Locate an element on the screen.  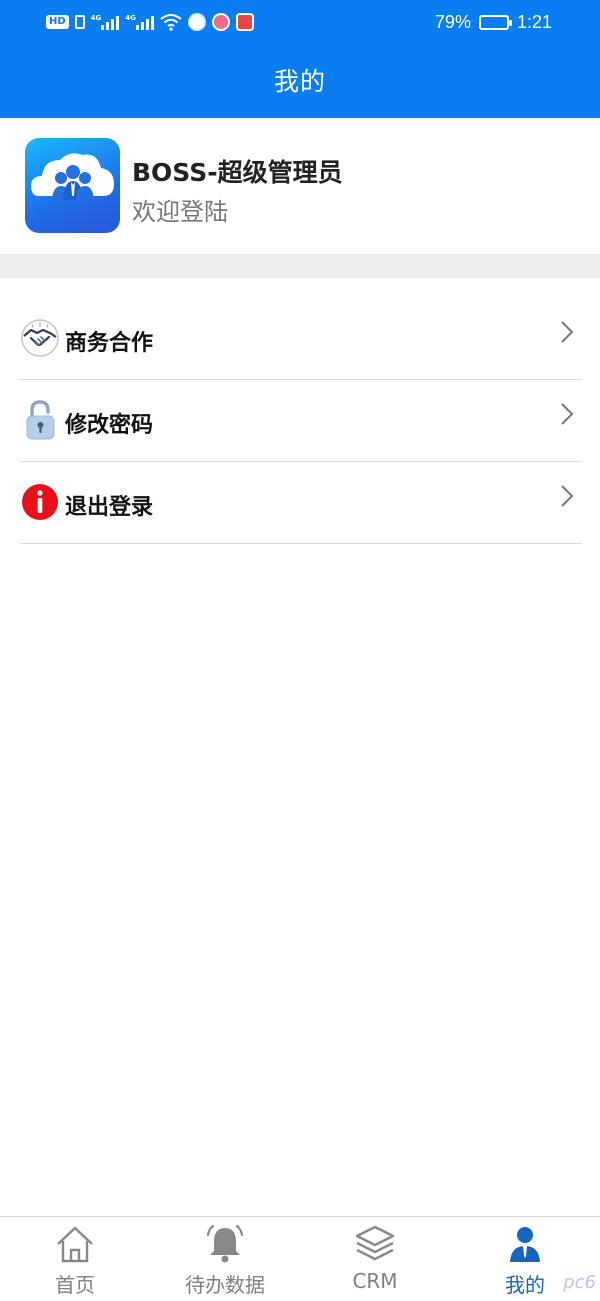
profile-card: BOSS-超级管理员 欢迎登陆 is located at coordinates (300, 186).